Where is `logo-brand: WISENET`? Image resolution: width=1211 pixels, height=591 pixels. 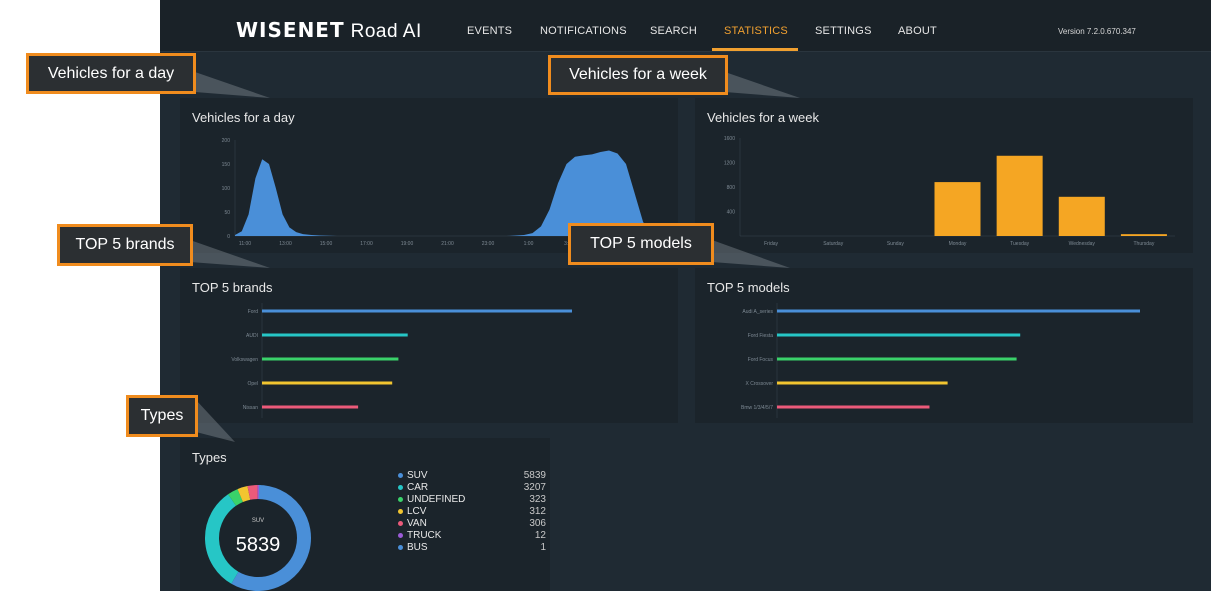
logo-brand: WISENET is located at coordinates (290, 30).